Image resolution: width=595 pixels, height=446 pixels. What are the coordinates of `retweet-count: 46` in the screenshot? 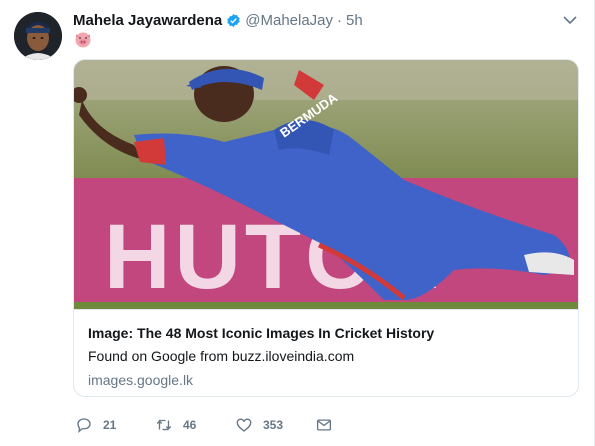 It's located at (190, 425).